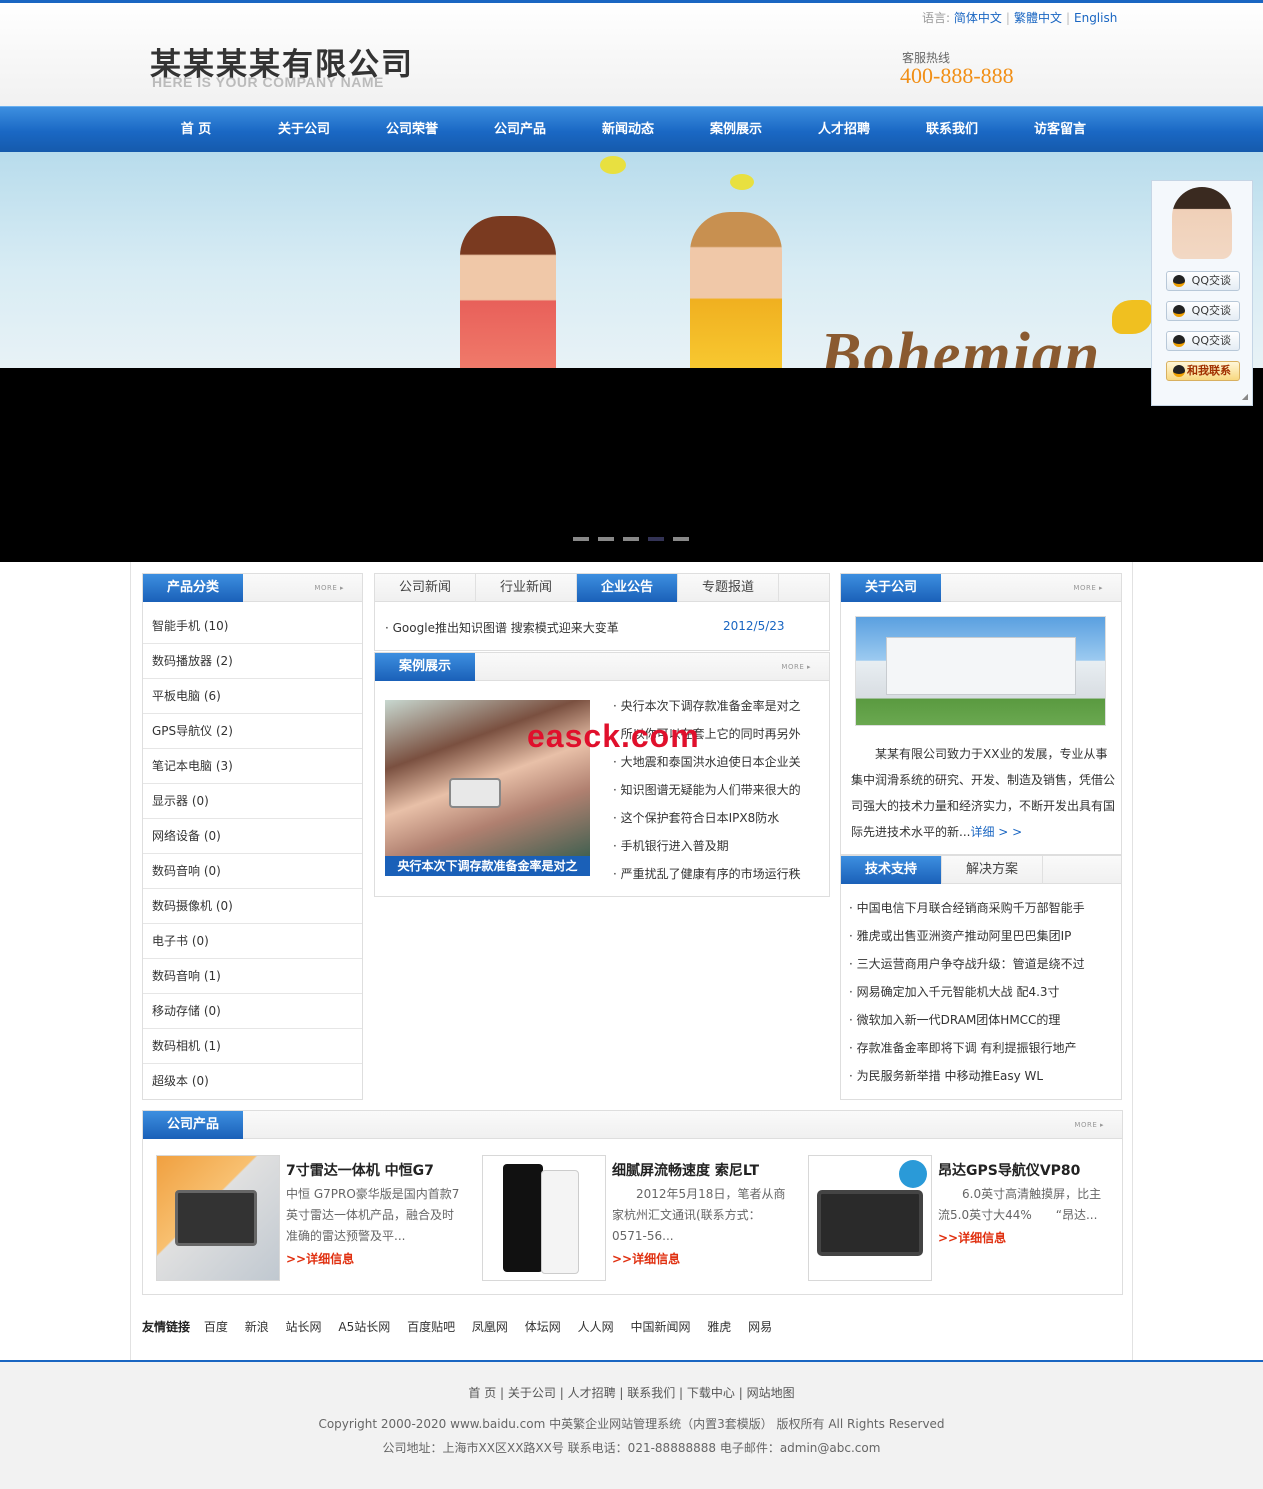 This screenshot has height=1489, width=1263. Describe the element at coordinates (252, 836) in the screenshot. I see `category-item: 网络设备 (0)` at that location.